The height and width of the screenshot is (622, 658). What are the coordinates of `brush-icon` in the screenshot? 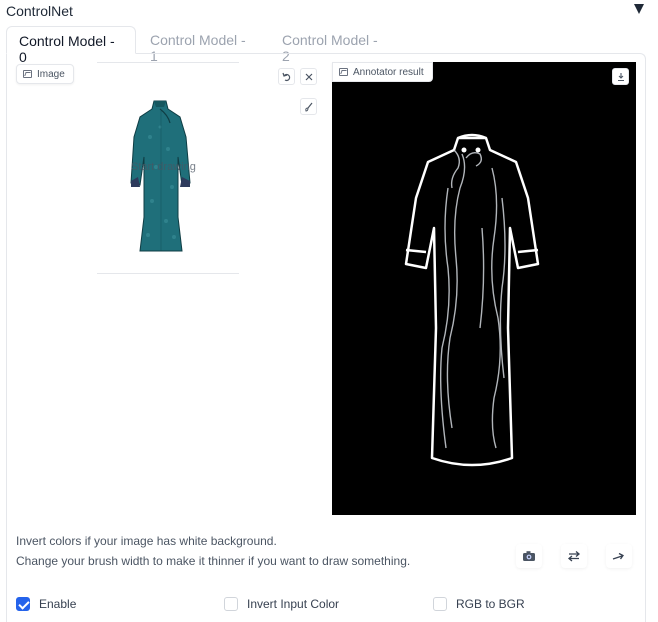 It's located at (308, 107).